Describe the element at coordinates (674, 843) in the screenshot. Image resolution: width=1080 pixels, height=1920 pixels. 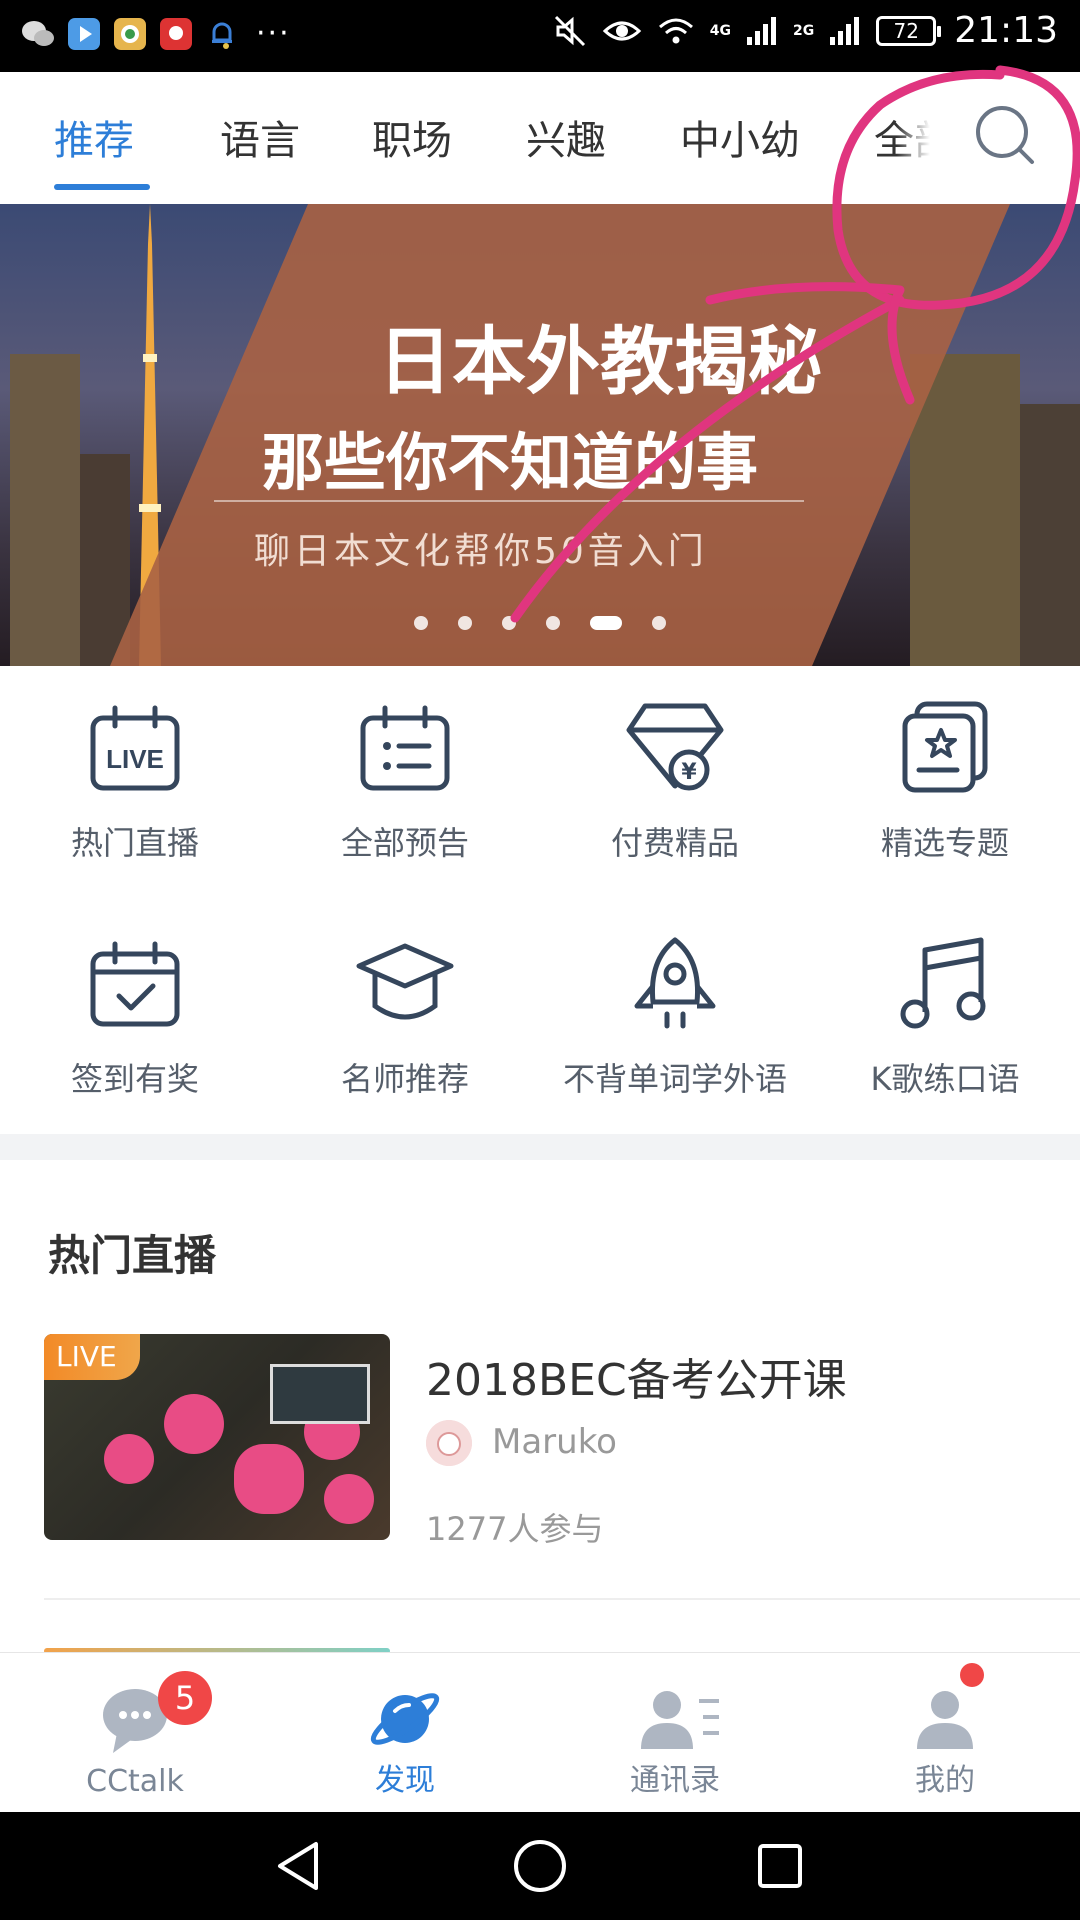
I see `feature-label: 付费精品` at that location.